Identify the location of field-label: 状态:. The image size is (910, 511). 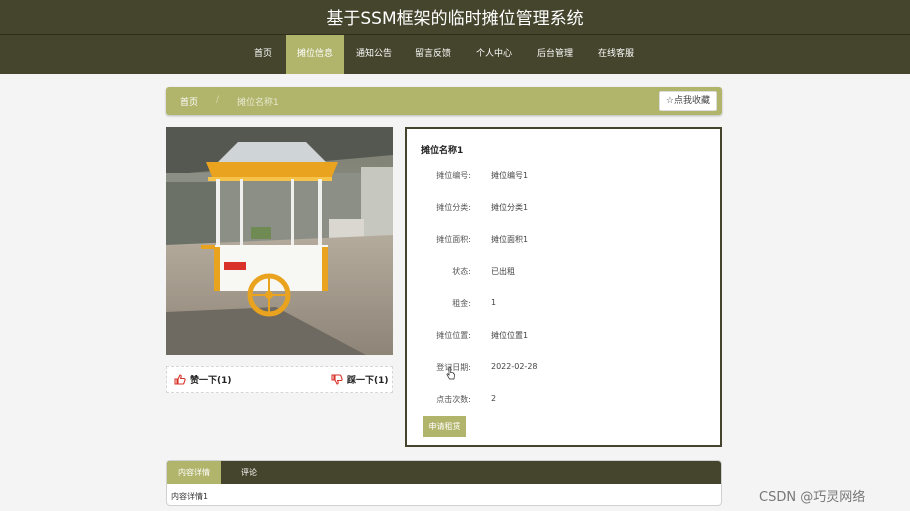
(461, 271).